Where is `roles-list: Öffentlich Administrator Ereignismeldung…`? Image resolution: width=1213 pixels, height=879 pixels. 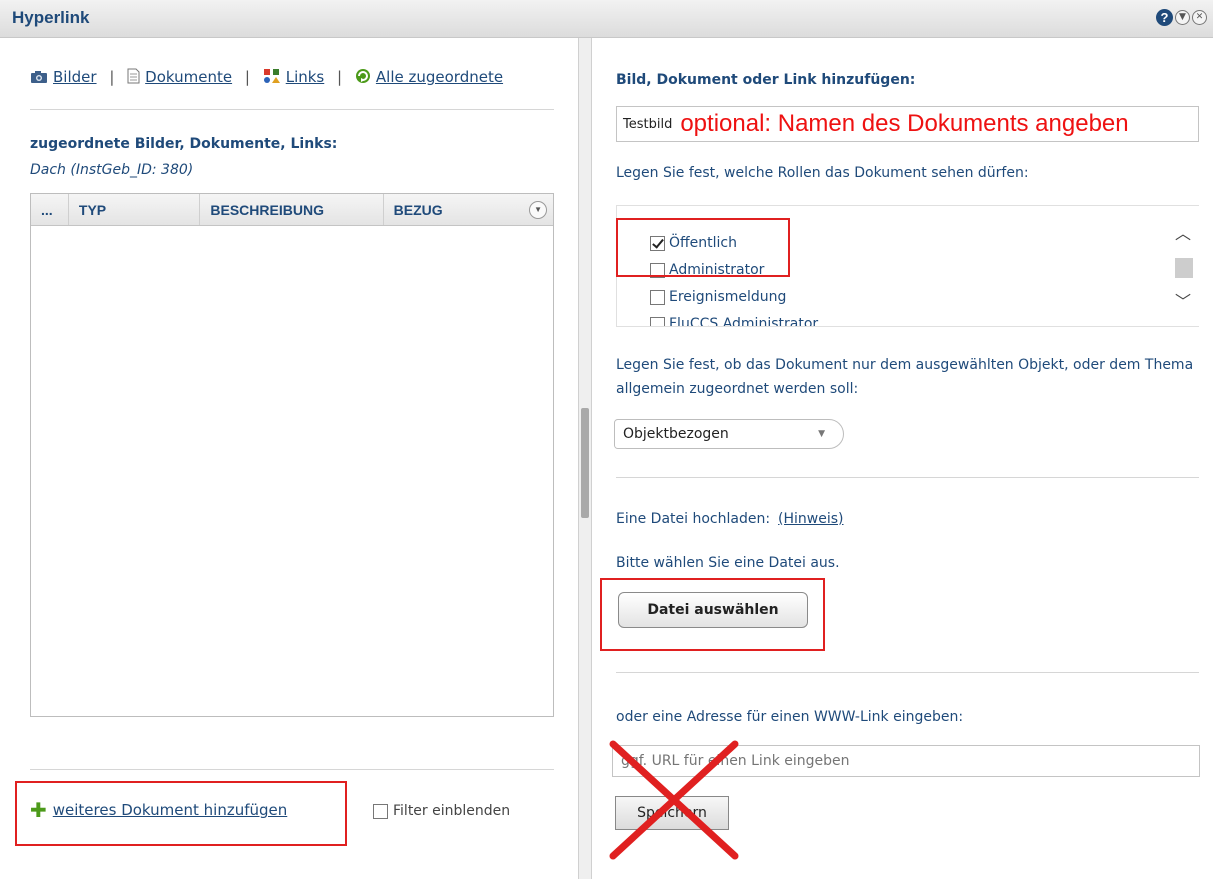 roles-list: Öffentlich Administrator Ereignismeldung… is located at coordinates (907, 266).